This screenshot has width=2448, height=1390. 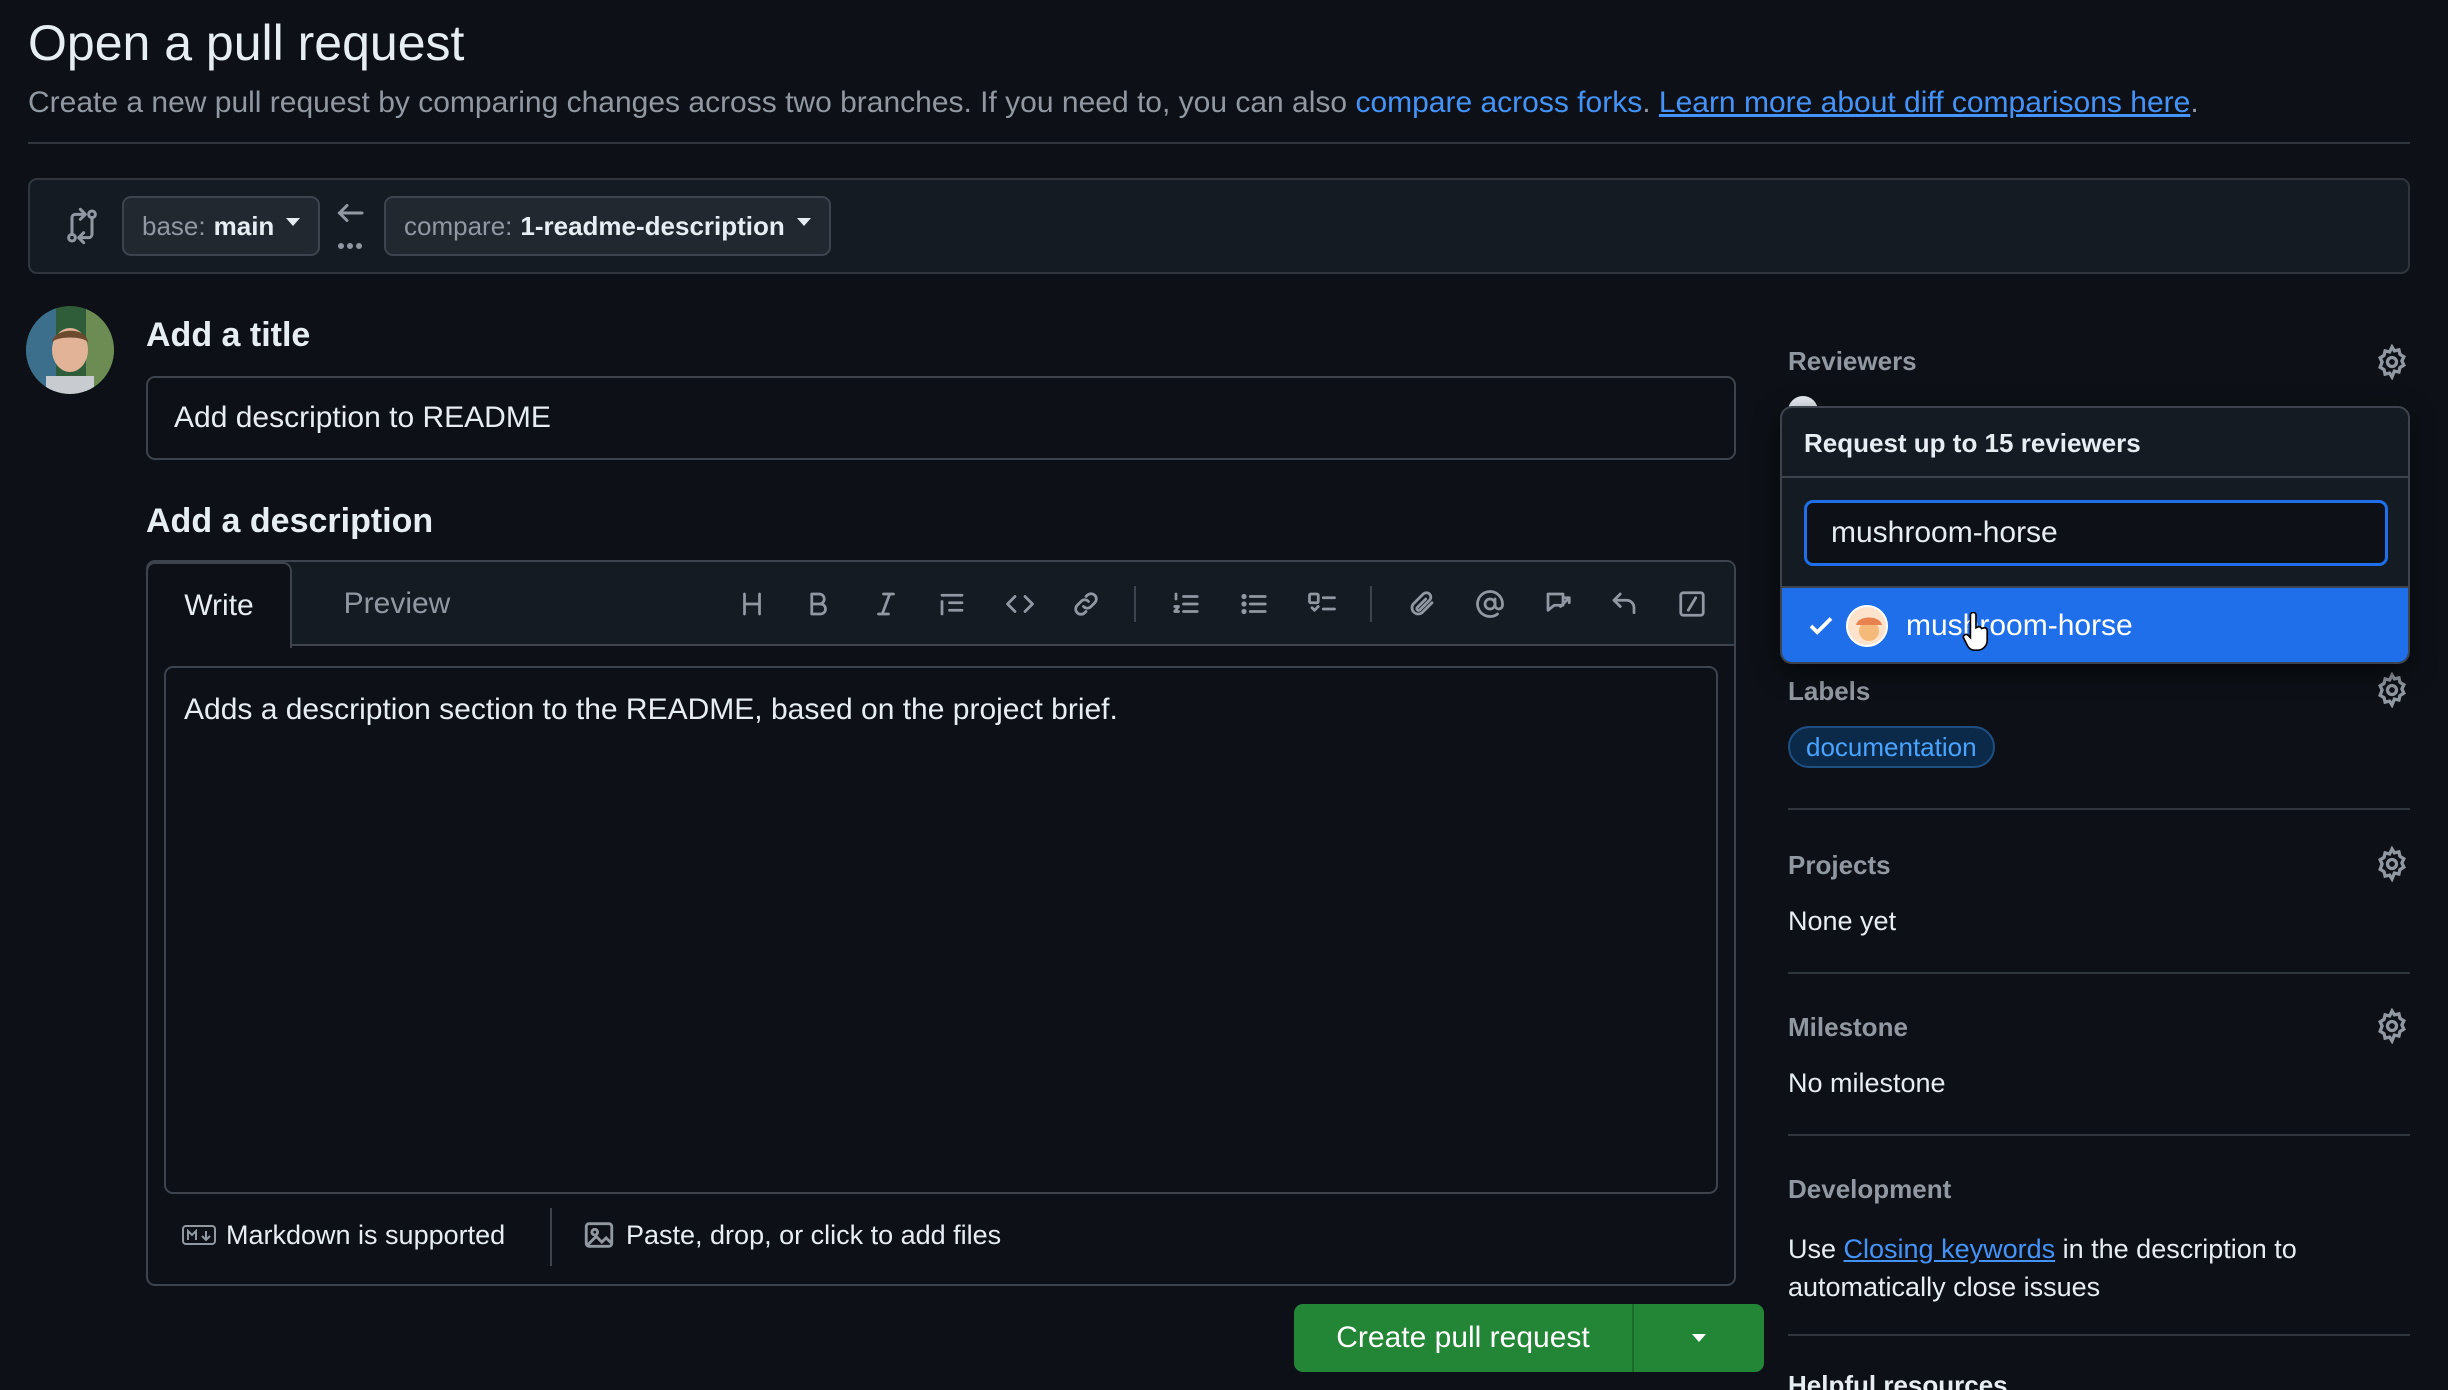 What do you see at coordinates (1624, 604) in the screenshot?
I see `reply-icon` at bounding box center [1624, 604].